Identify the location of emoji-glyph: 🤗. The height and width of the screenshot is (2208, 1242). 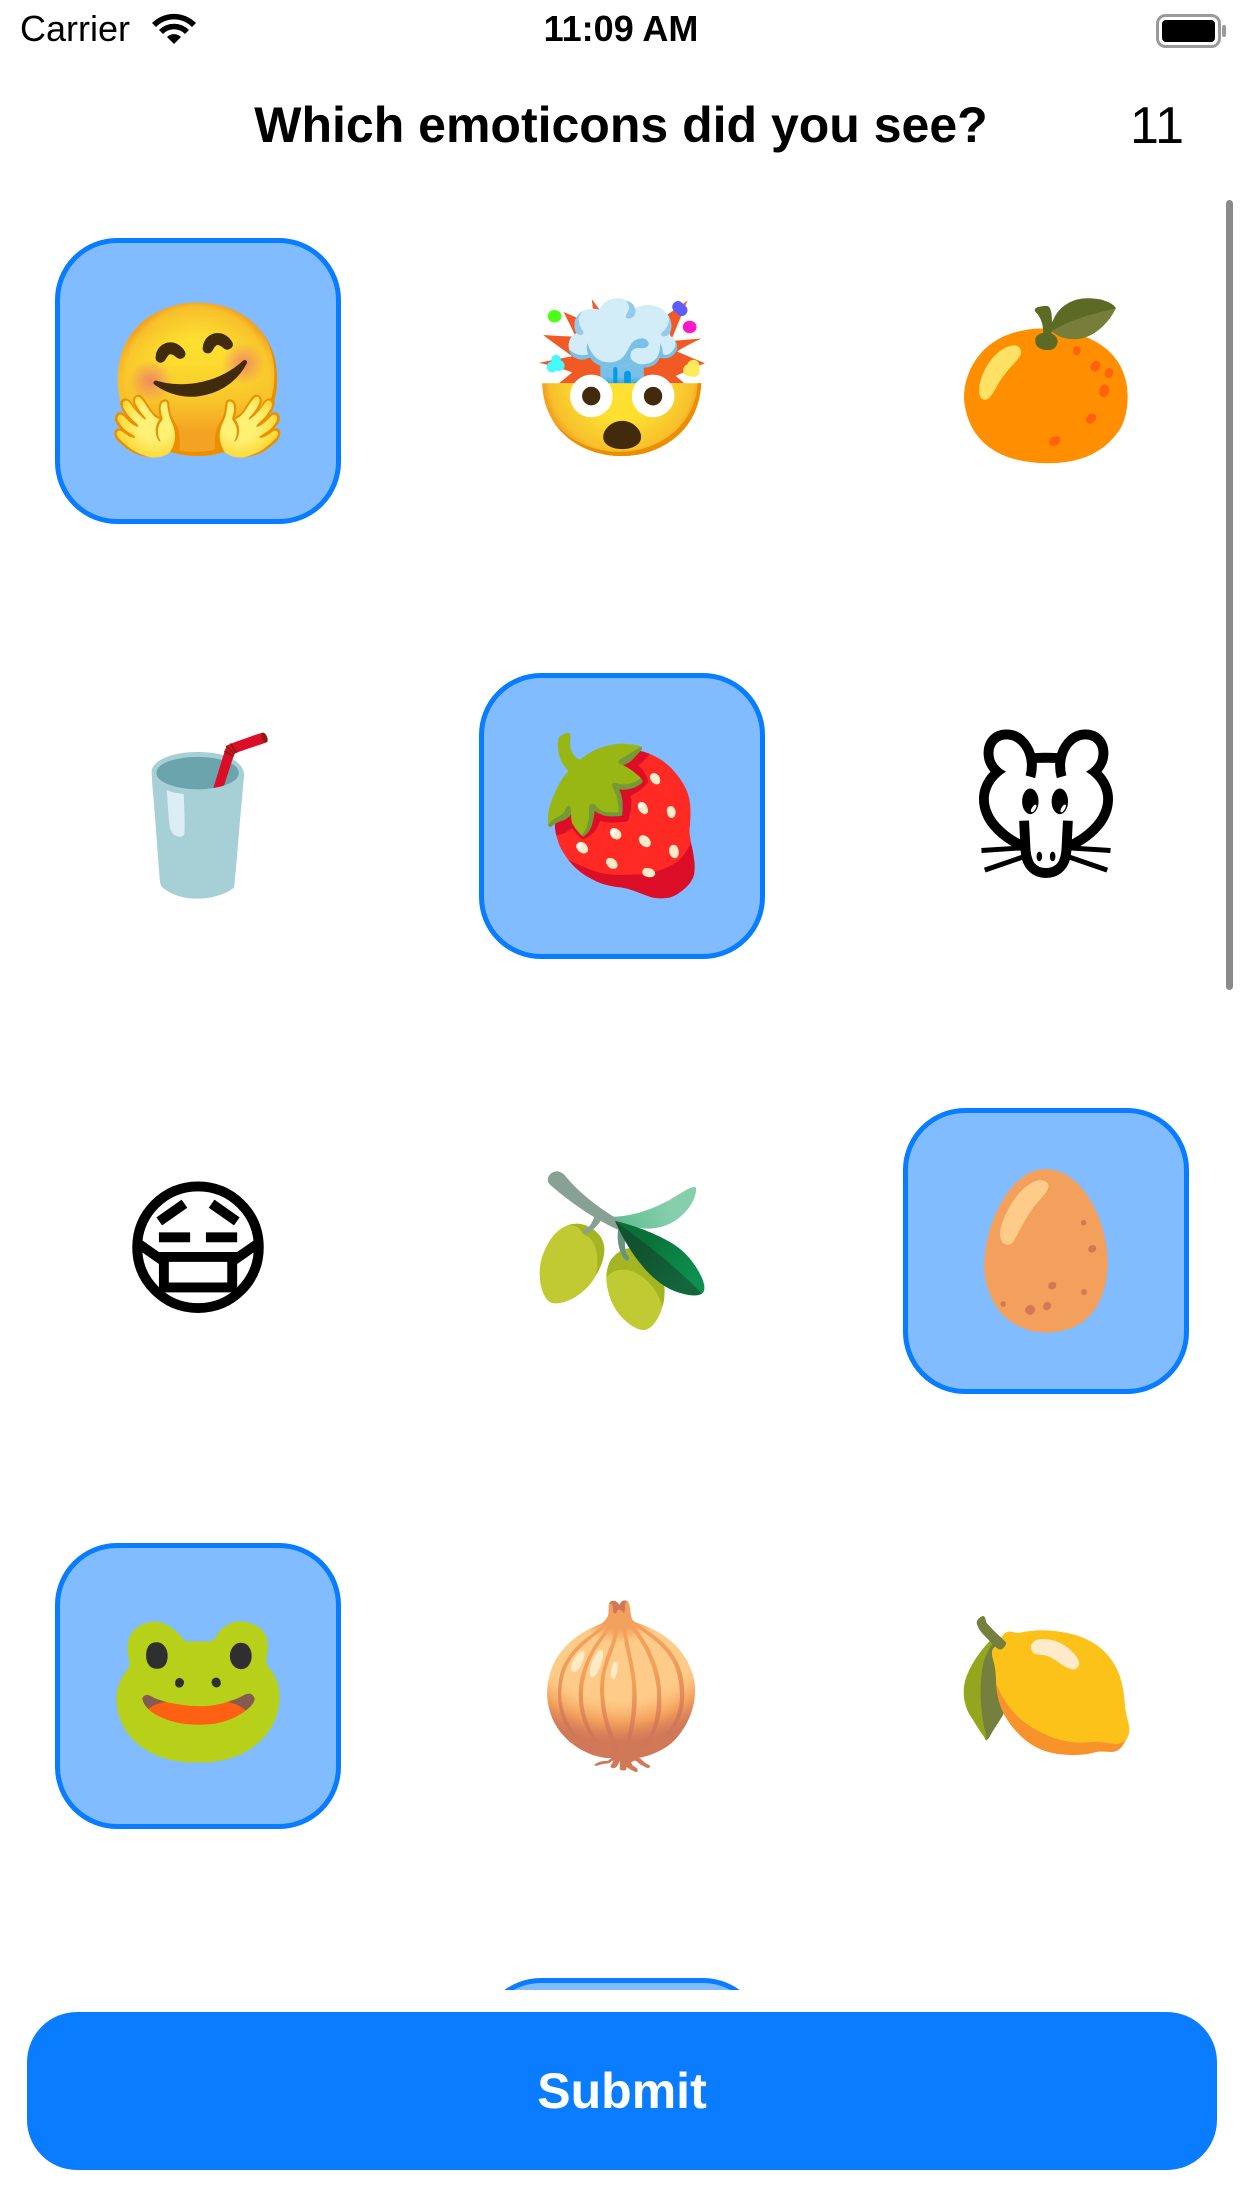
(198, 381).